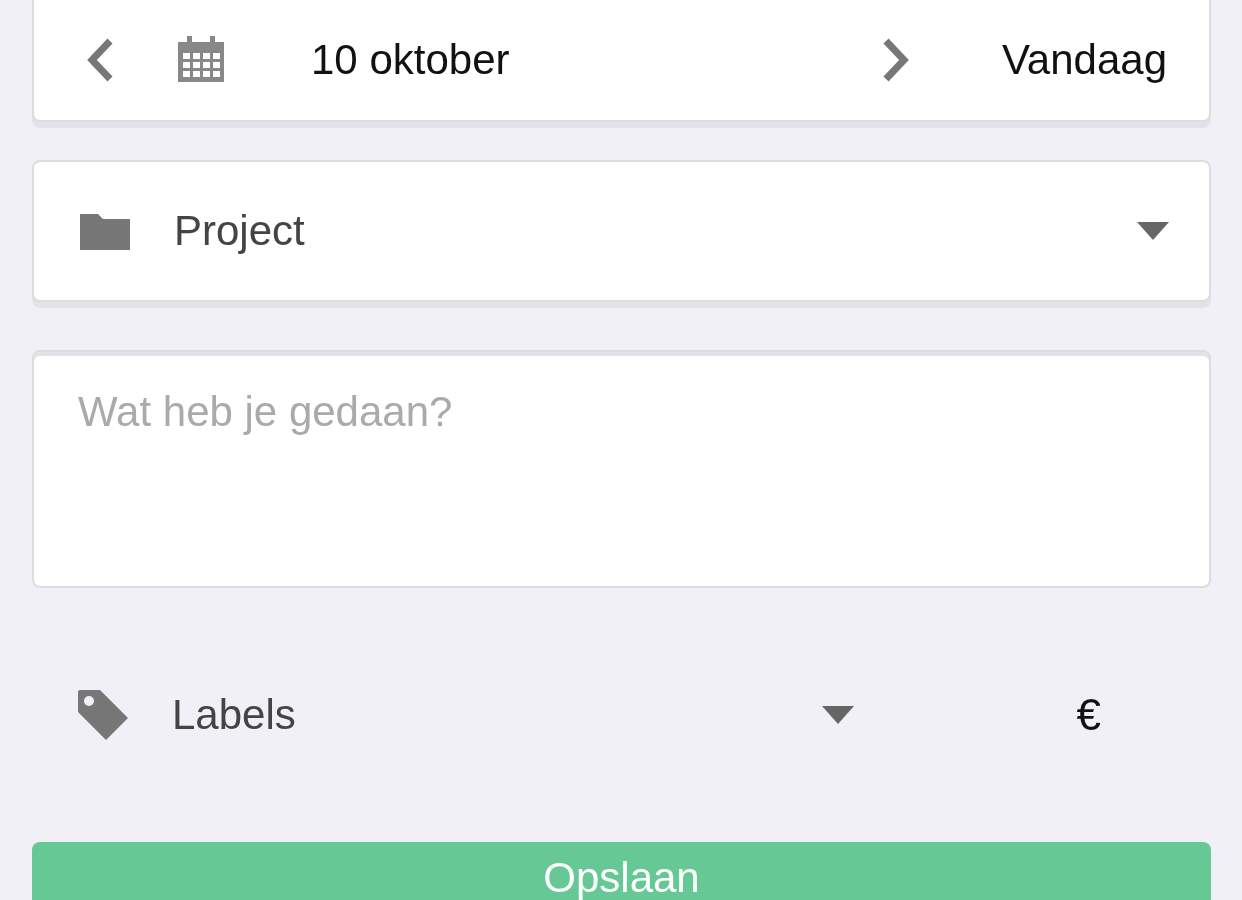 This screenshot has width=1242, height=900. What do you see at coordinates (595, 60) in the screenshot?
I see `date-label: 10 oktober` at bounding box center [595, 60].